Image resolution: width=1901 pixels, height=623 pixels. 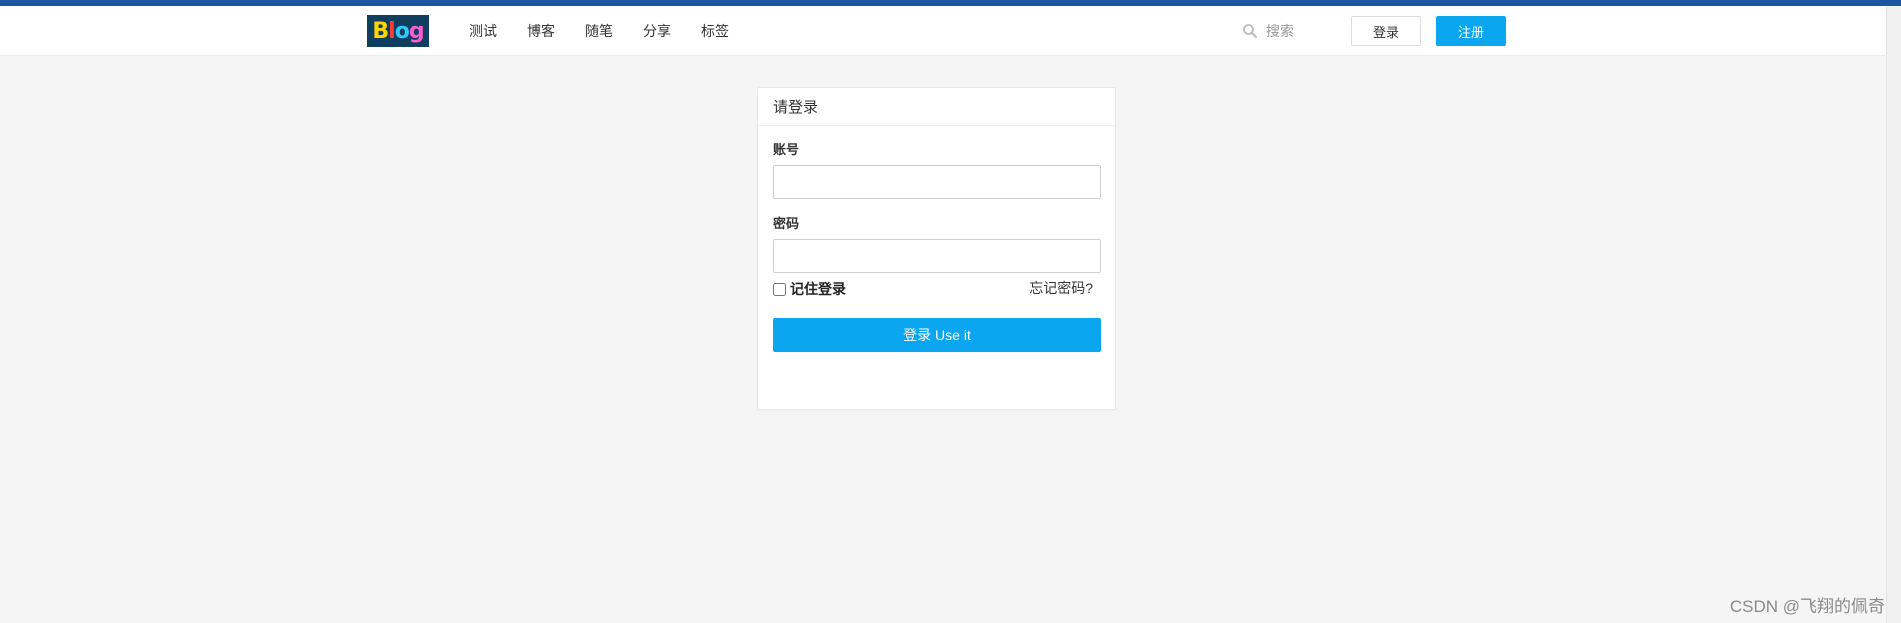 I want to click on vertical-scrollbar, so click(x=1893, y=314).